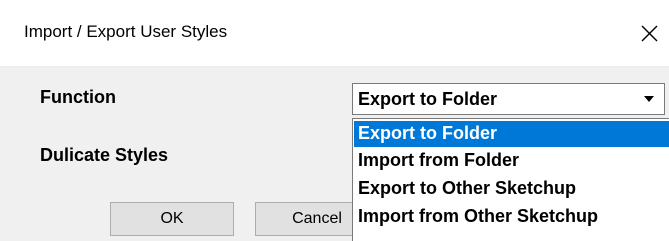  What do you see at coordinates (104, 155) in the screenshot?
I see `duplicate-styles-label: Dulicate Styles` at bounding box center [104, 155].